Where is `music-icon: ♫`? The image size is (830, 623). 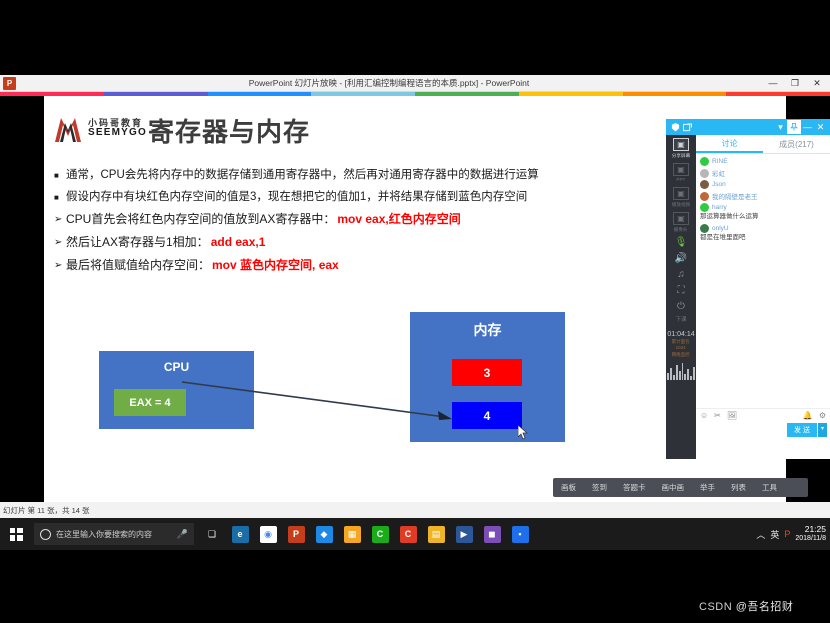
music-icon: ♫ is located at coordinates (681, 274).